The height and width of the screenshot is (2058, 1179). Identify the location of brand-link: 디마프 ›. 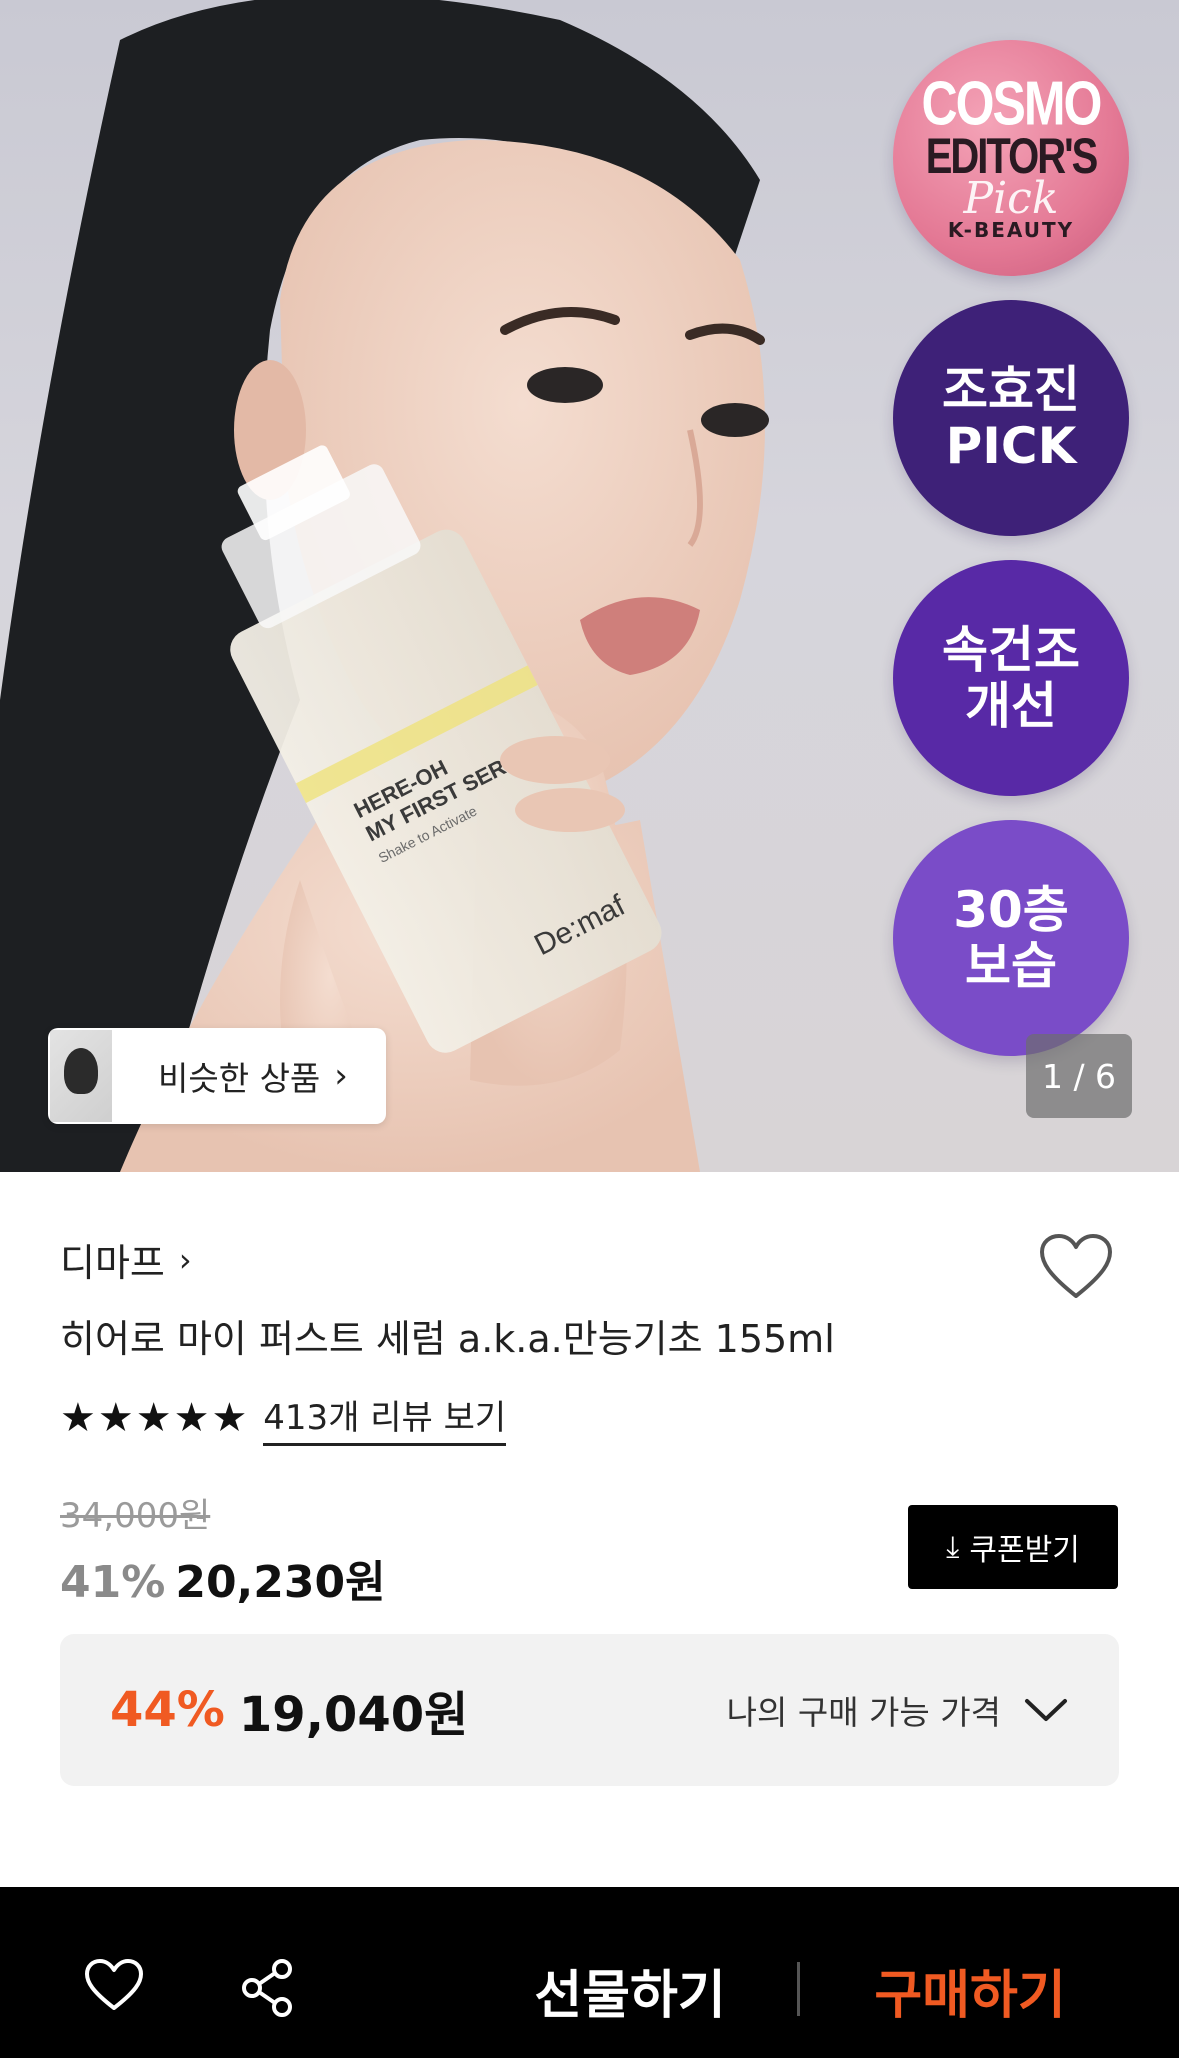
(126, 1259).